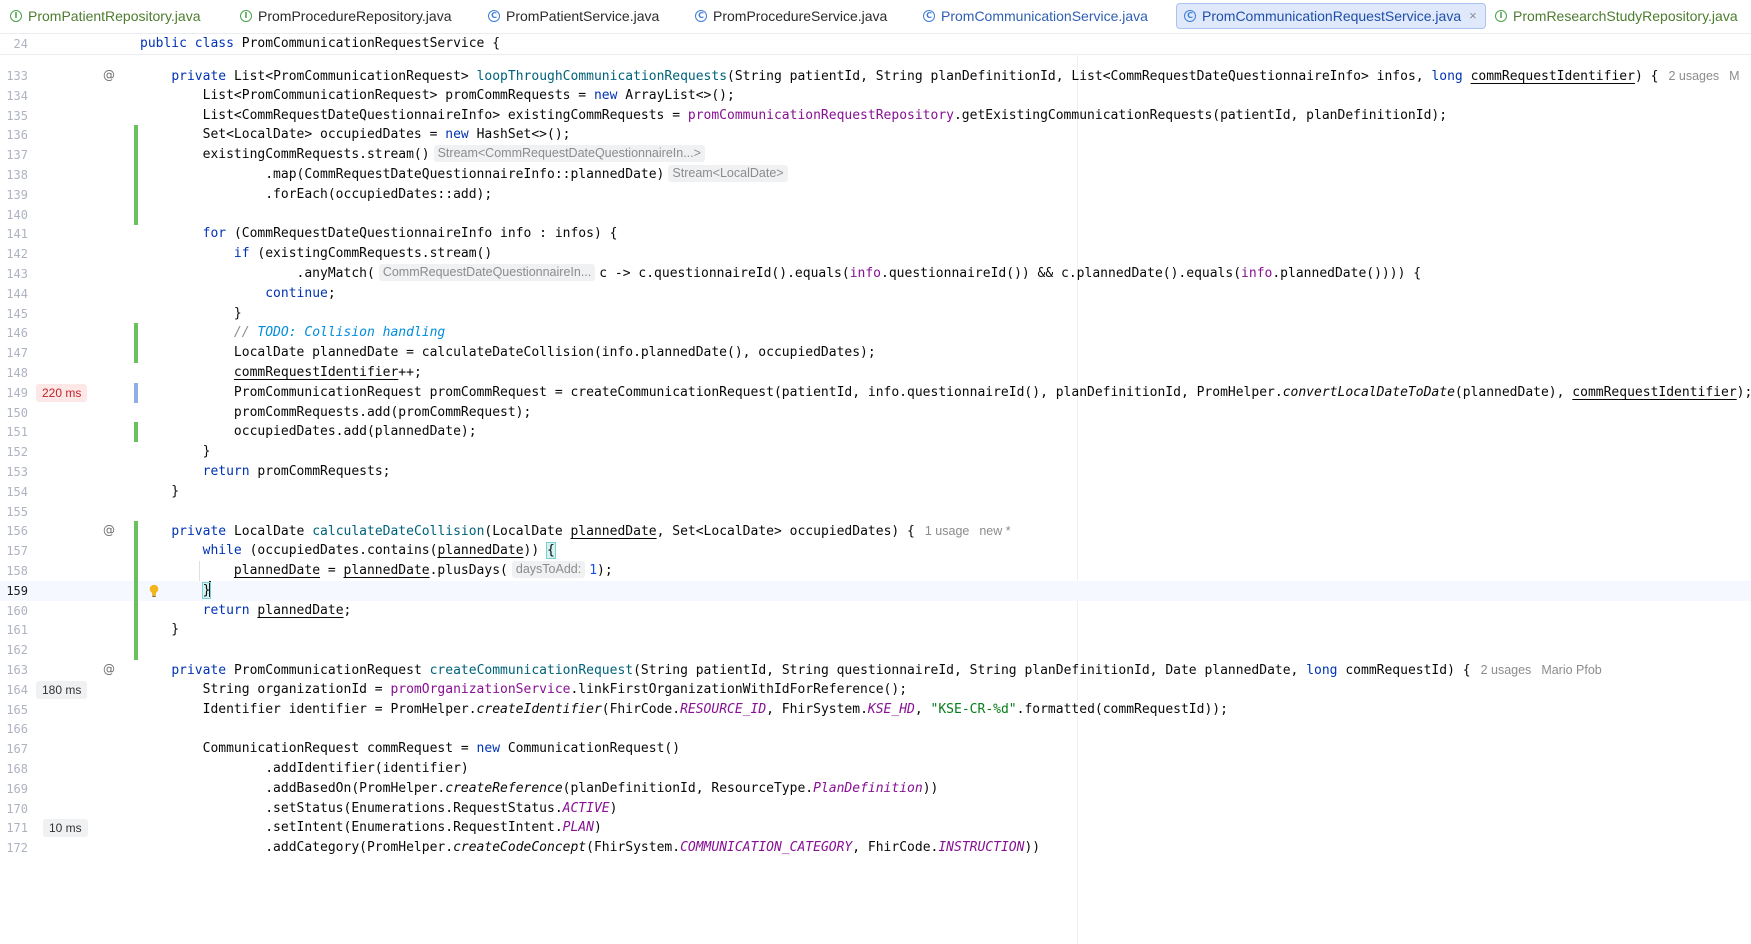 The height and width of the screenshot is (944, 1751). What do you see at coordinates (14, 215) in the screenshot?
I see `line-number: 140` at bounding box center [14, 215].